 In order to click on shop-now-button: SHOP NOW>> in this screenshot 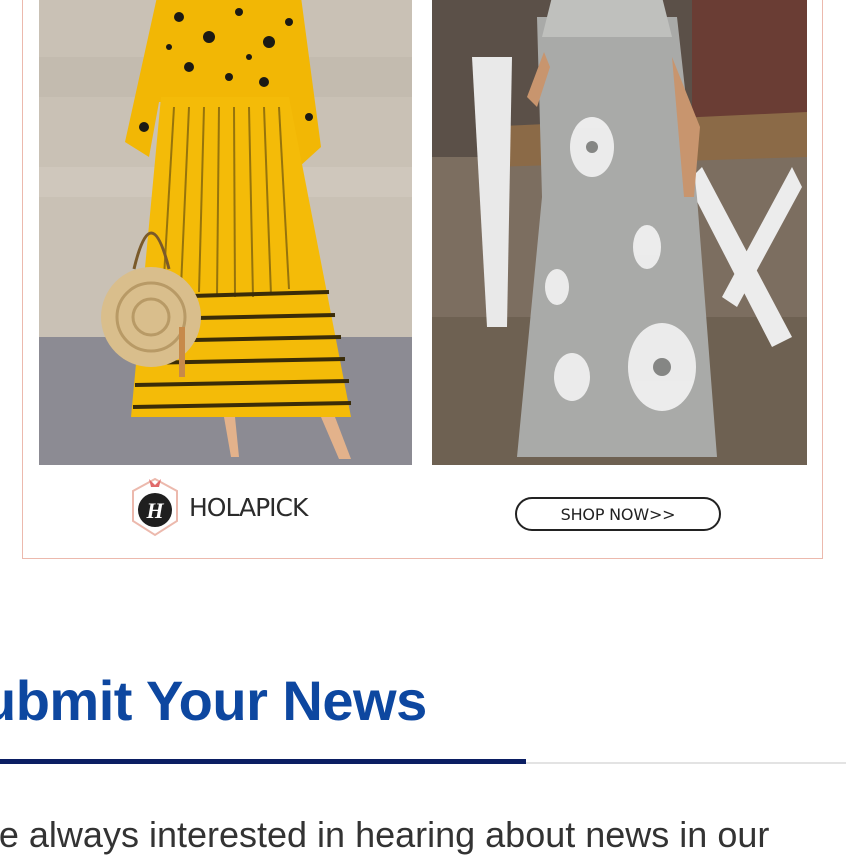, I will do `click(618, 514)`.